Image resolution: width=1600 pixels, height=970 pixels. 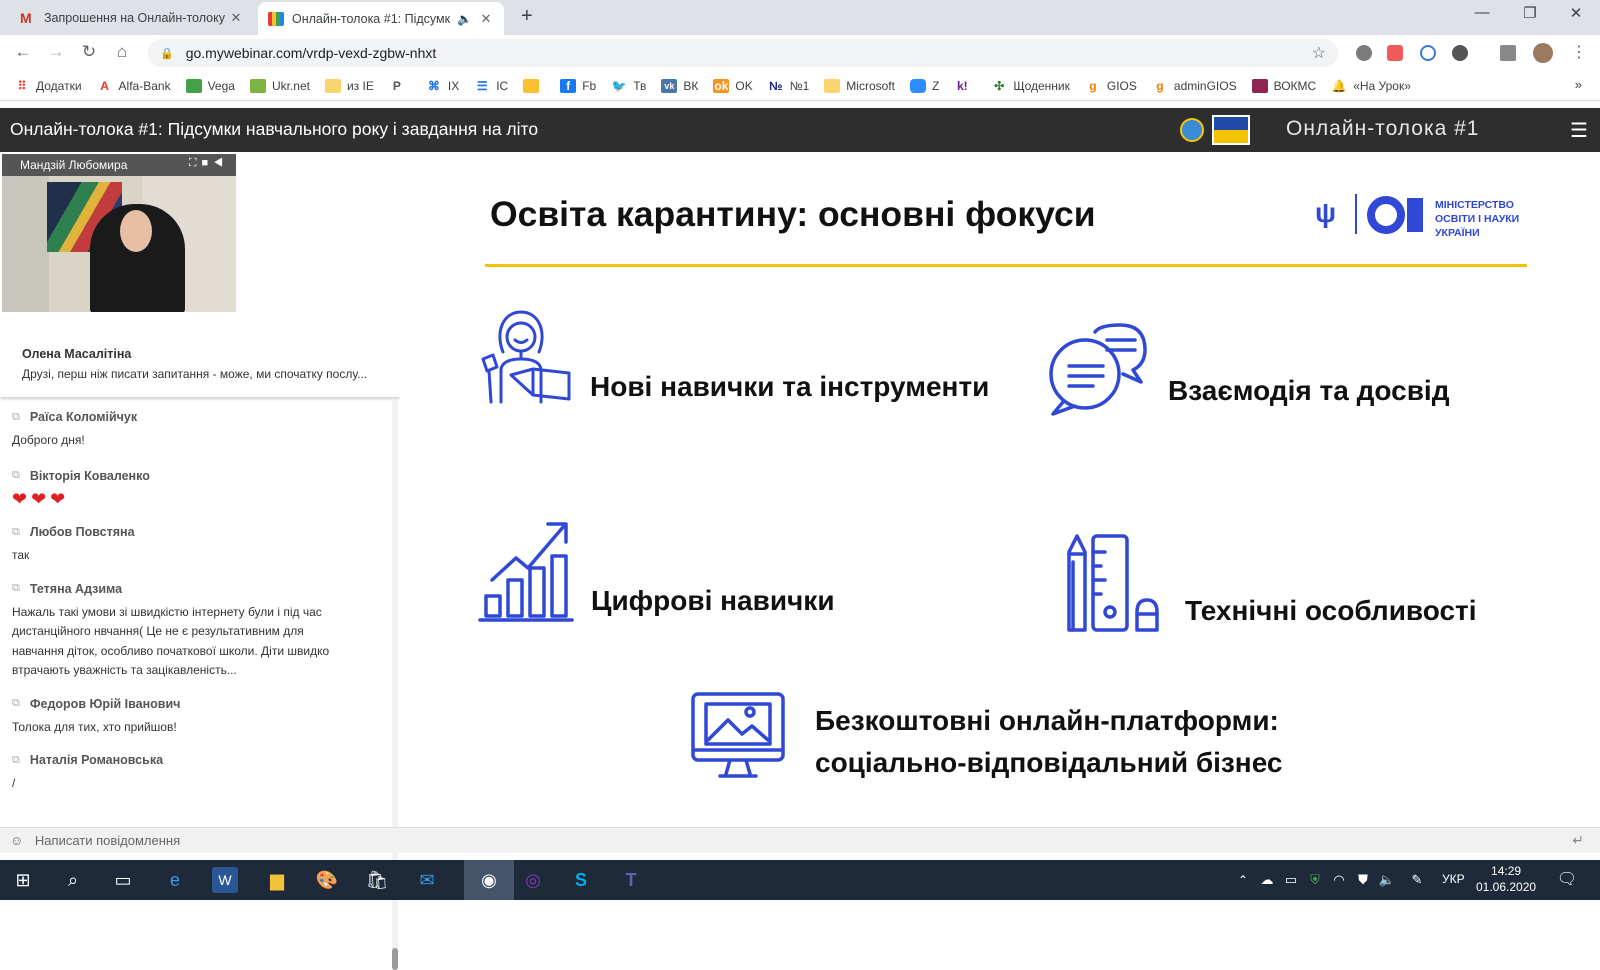 What do you see at coordinates (1309, 390) in the screenshot?
I see `focus-label-interaction: Взаємодія та досвід` at bounding box center [1309, 390].